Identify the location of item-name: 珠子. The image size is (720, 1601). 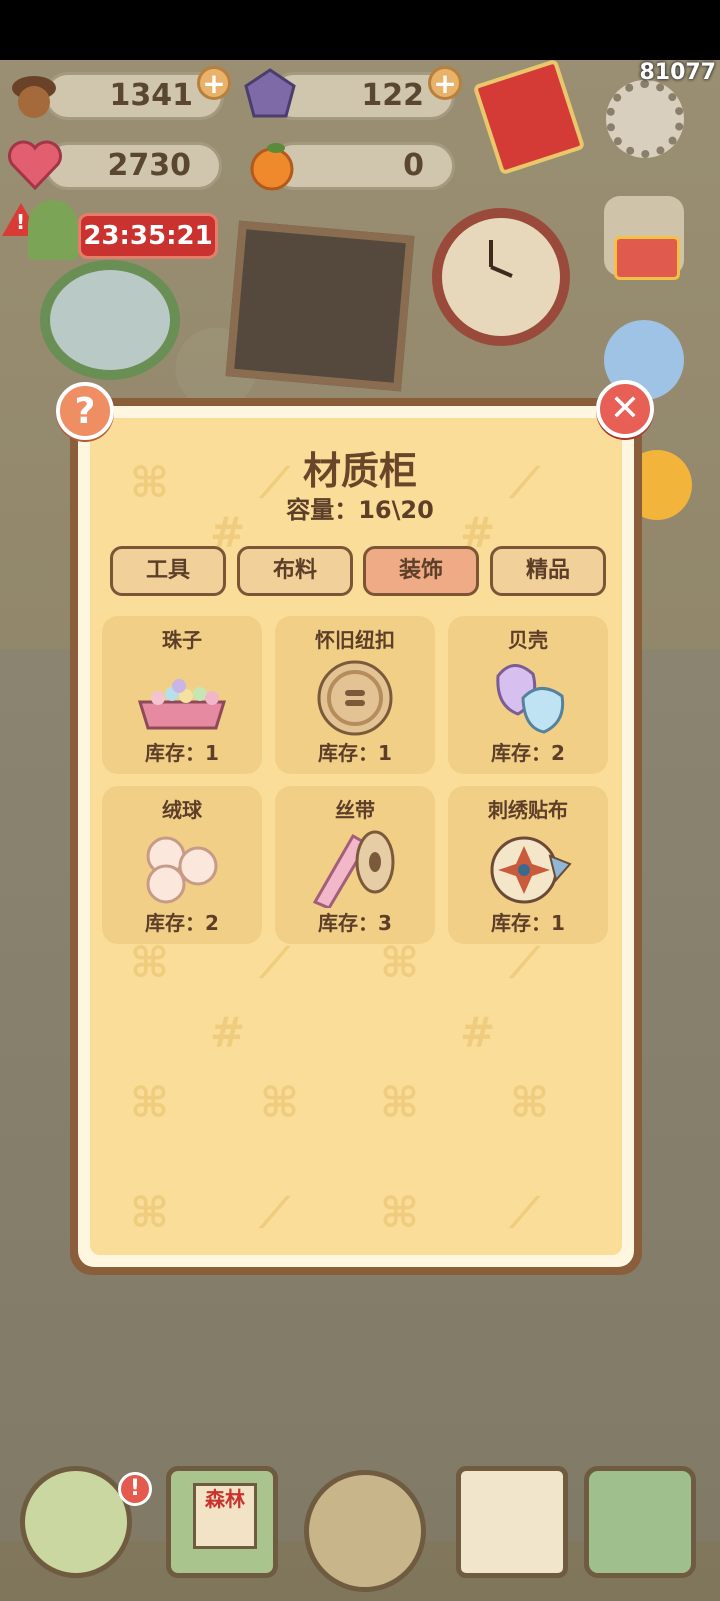
(182, 640).